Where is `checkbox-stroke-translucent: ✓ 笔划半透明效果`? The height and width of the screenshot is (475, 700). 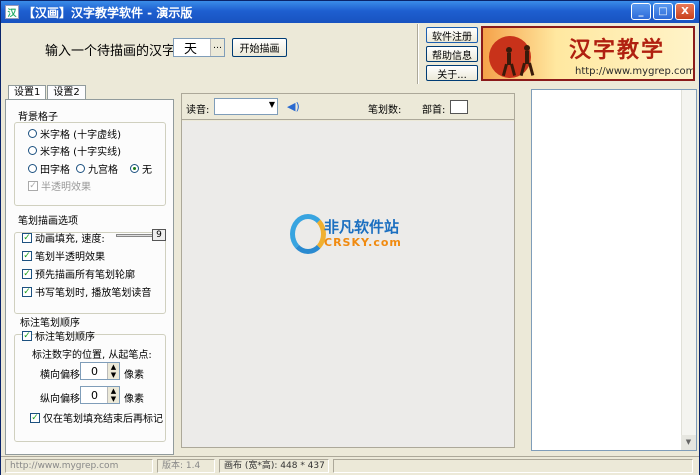
checkbox-stroke-translucent: ✓ 笔划半透明效果 is located at coordinates (63, 255).